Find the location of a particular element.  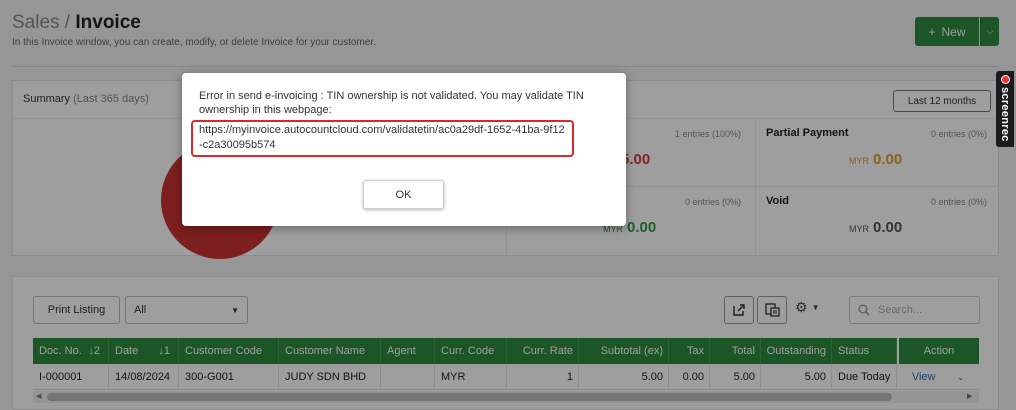

screenrec-widget: screenrec is located at coordinates (1005, 109).